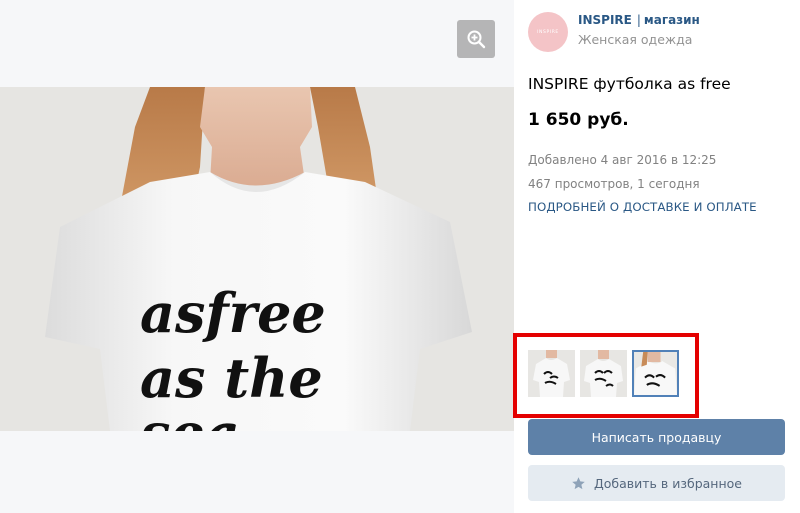  I want to click on zoom-button, so click(476, 39).